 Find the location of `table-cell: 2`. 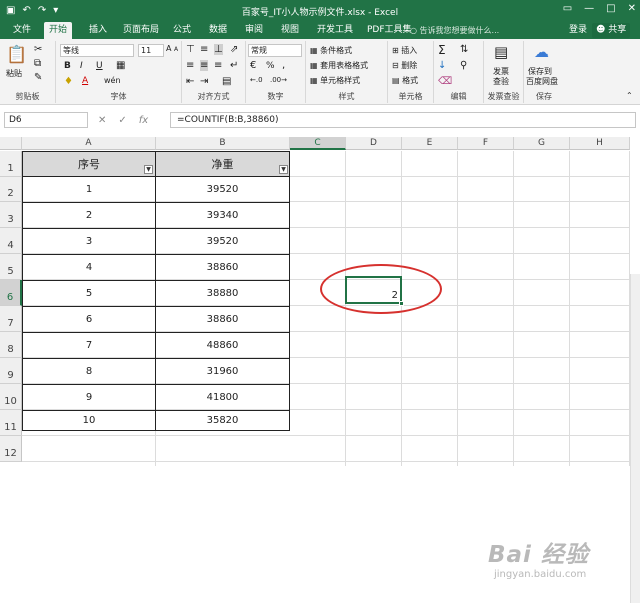

table-cell: 2 is located at coordinates (89, 216).